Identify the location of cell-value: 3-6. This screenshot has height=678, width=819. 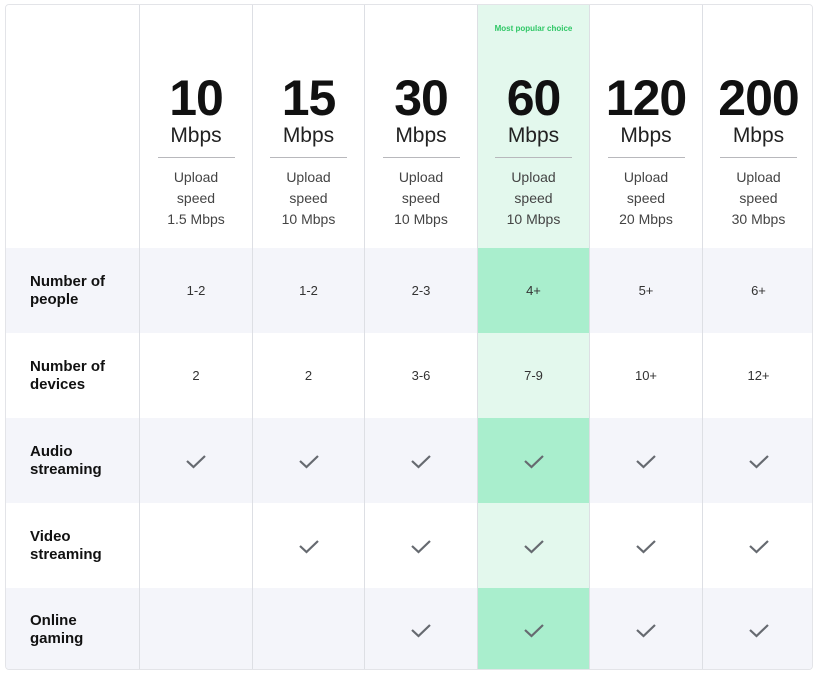
(421, 375).